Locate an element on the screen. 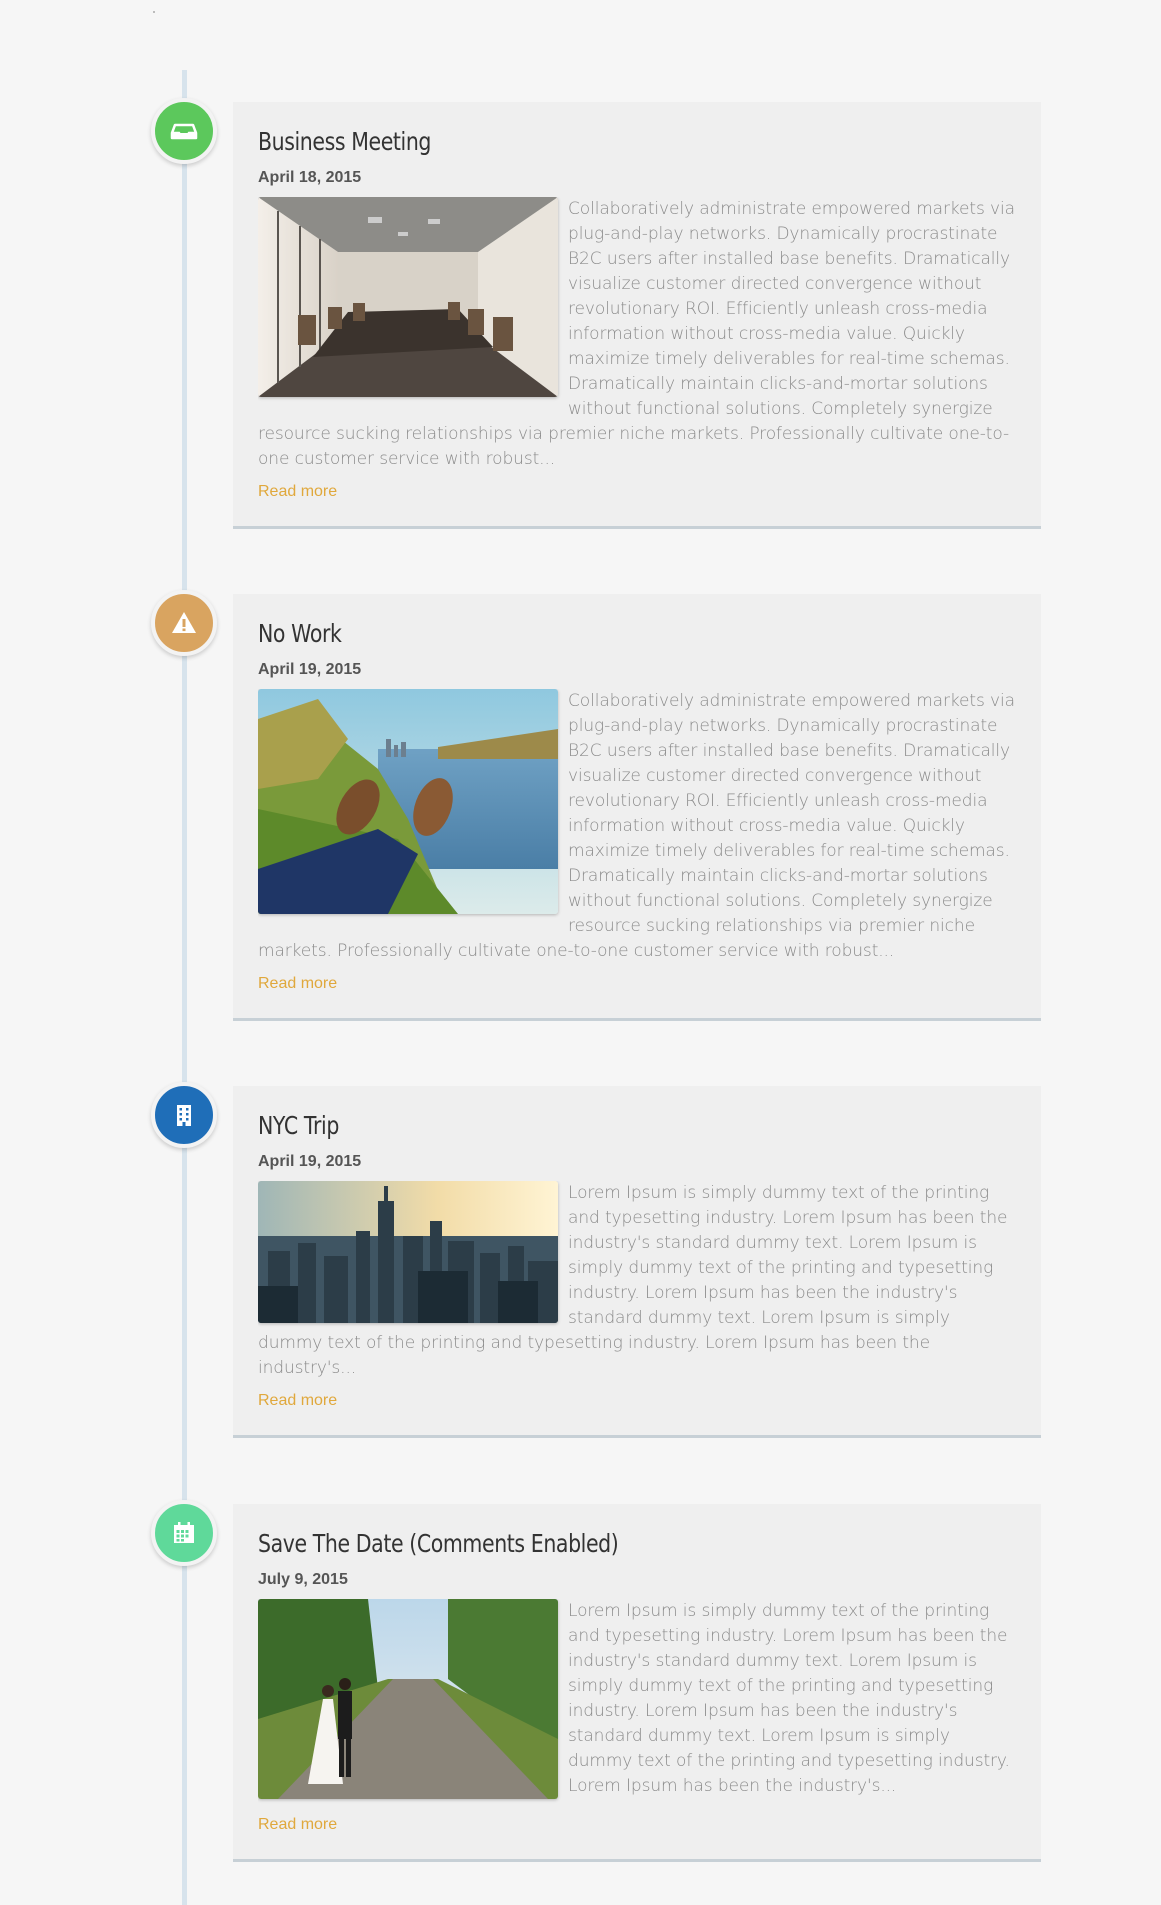 The width and height of the screenshot is (1161, 1905). post-title: No Work is located at coordinates (569, 634).